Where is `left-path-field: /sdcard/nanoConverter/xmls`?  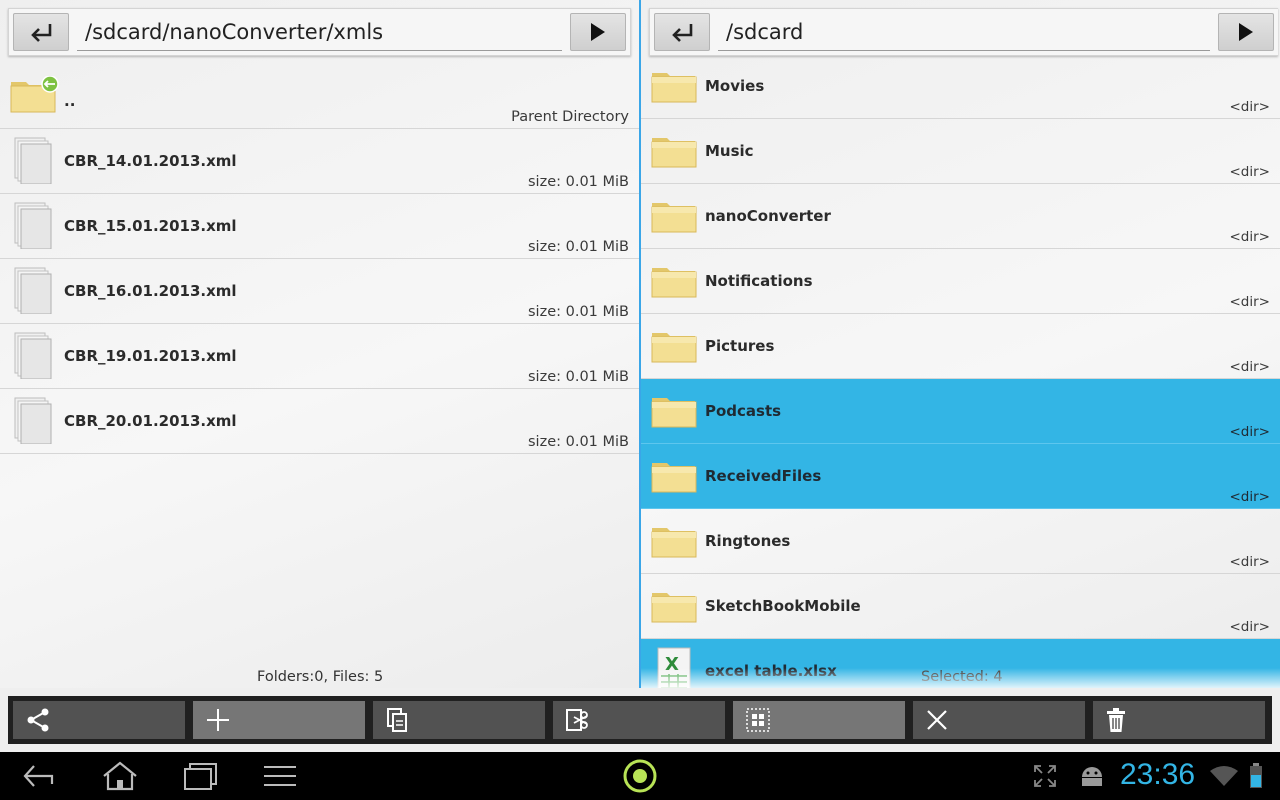 left-path-field: /sdcard/nanoConverter/xmls is located at coordinates (319, 32).